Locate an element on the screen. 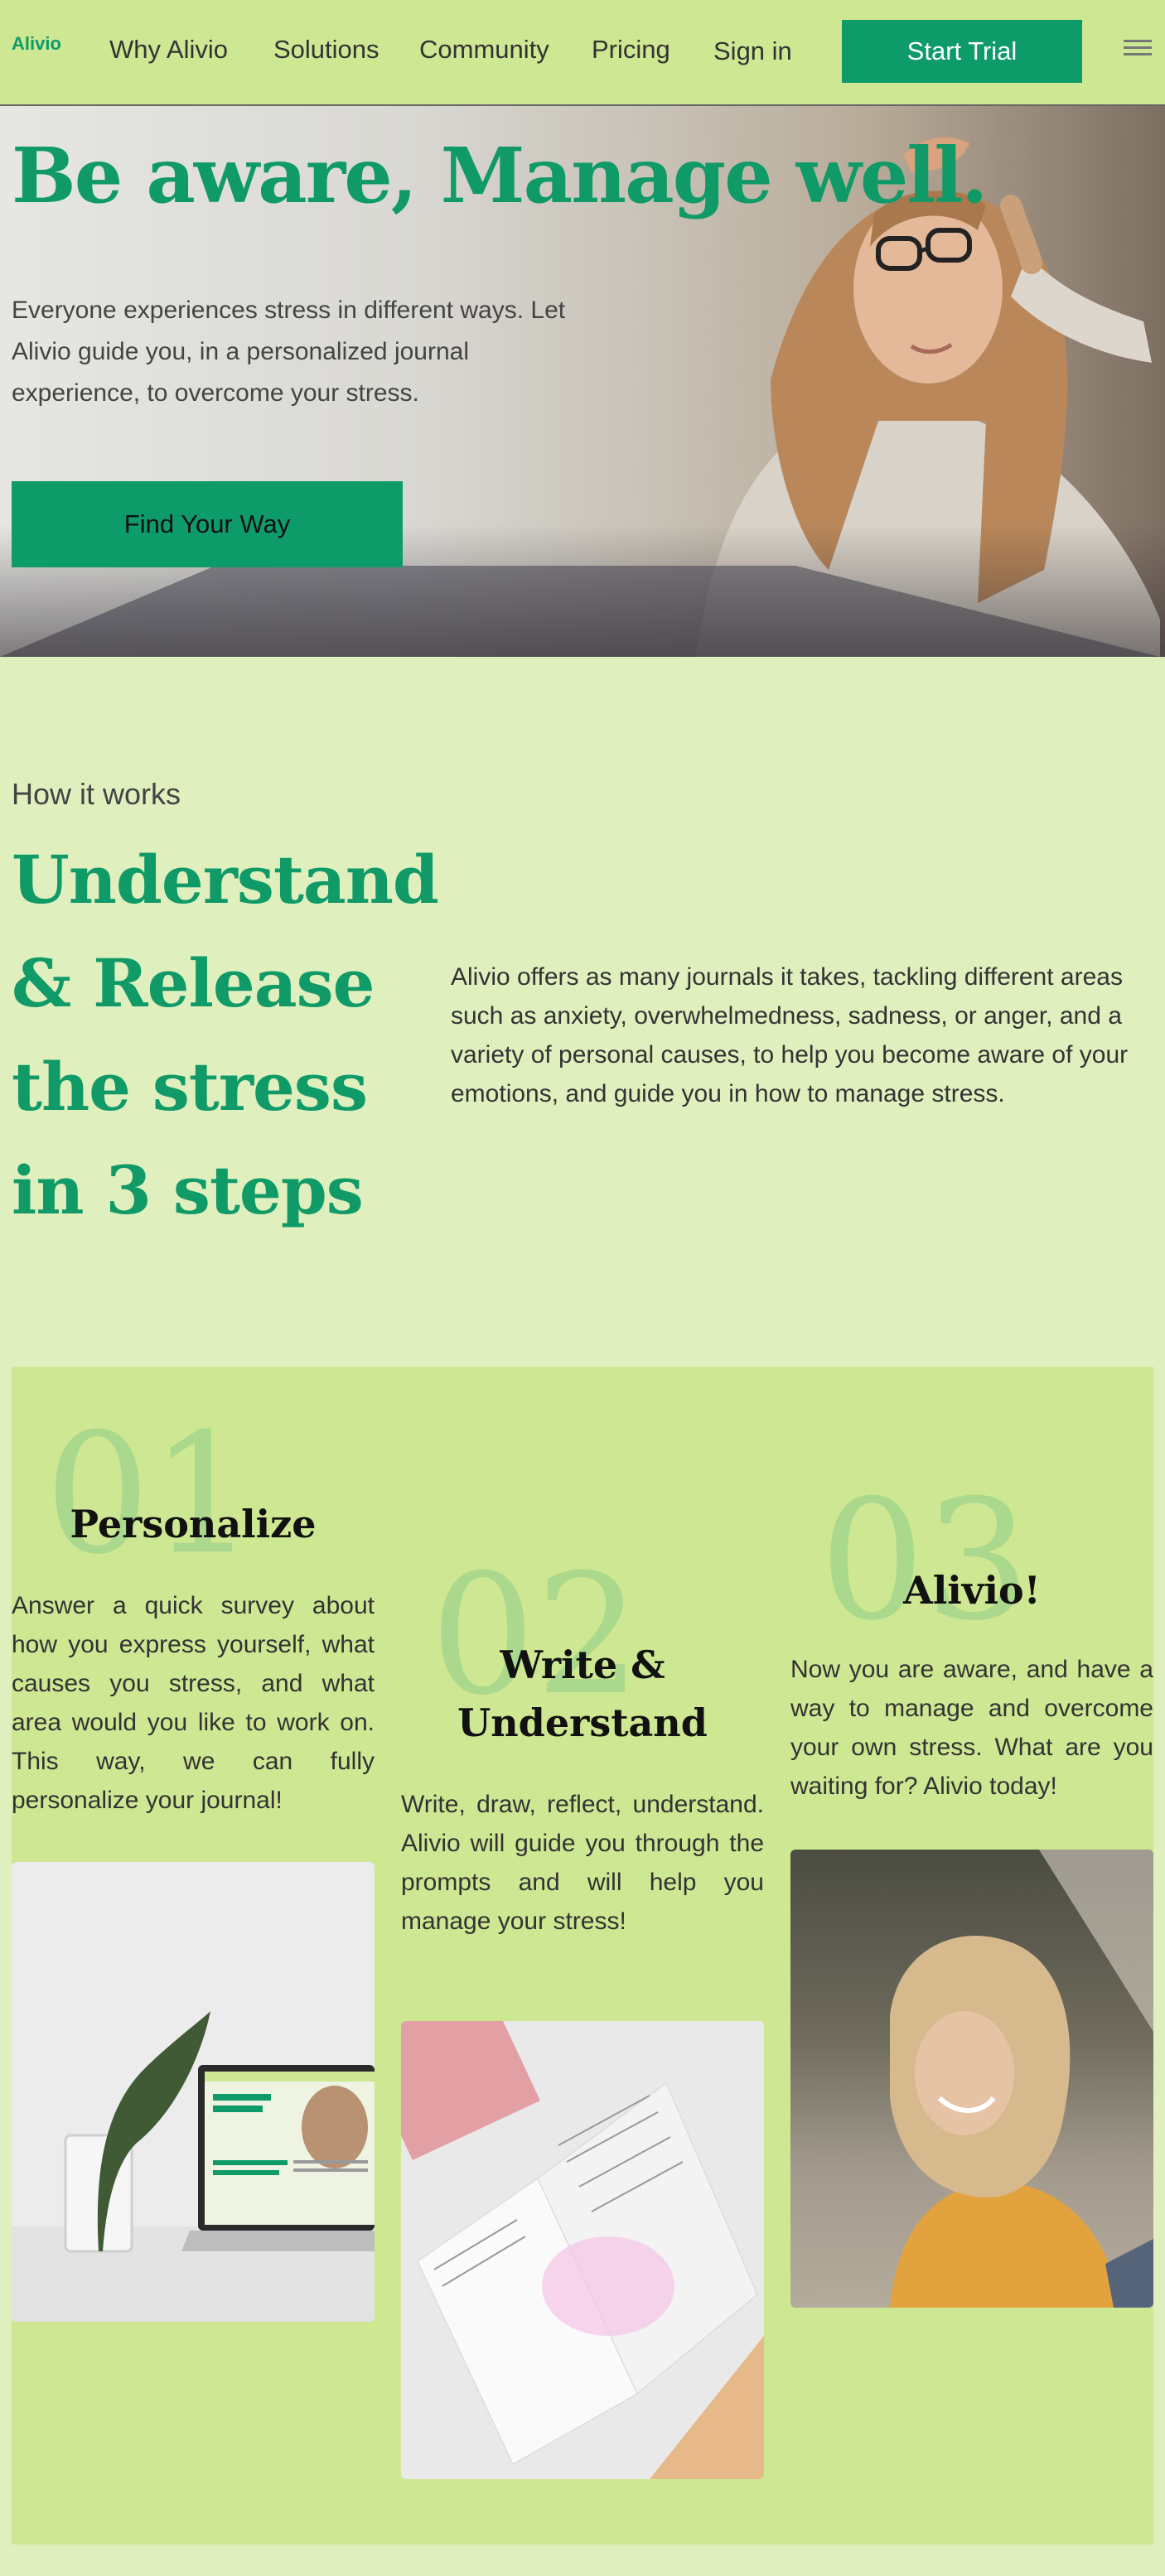 The image size is (1165, 2576). start-trial-button: Start Trial is located at coordinates (962, 51).